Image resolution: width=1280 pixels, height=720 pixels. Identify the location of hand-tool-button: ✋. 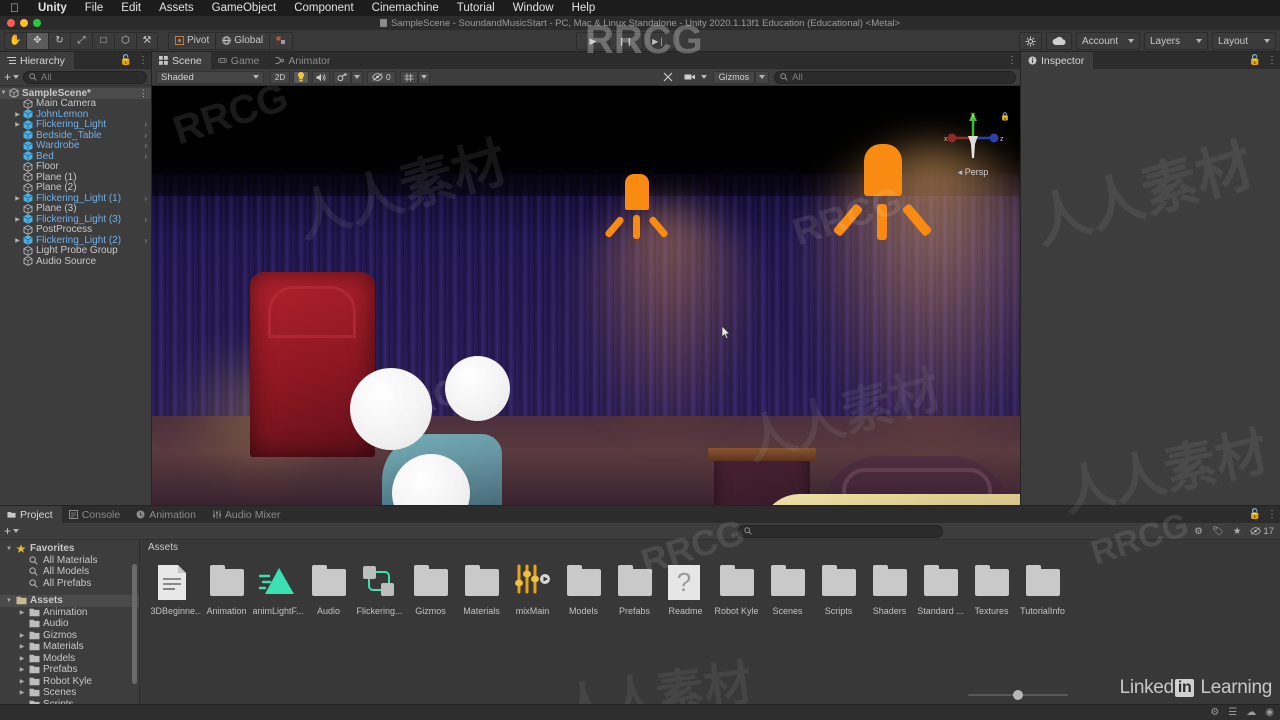
(15, 40).